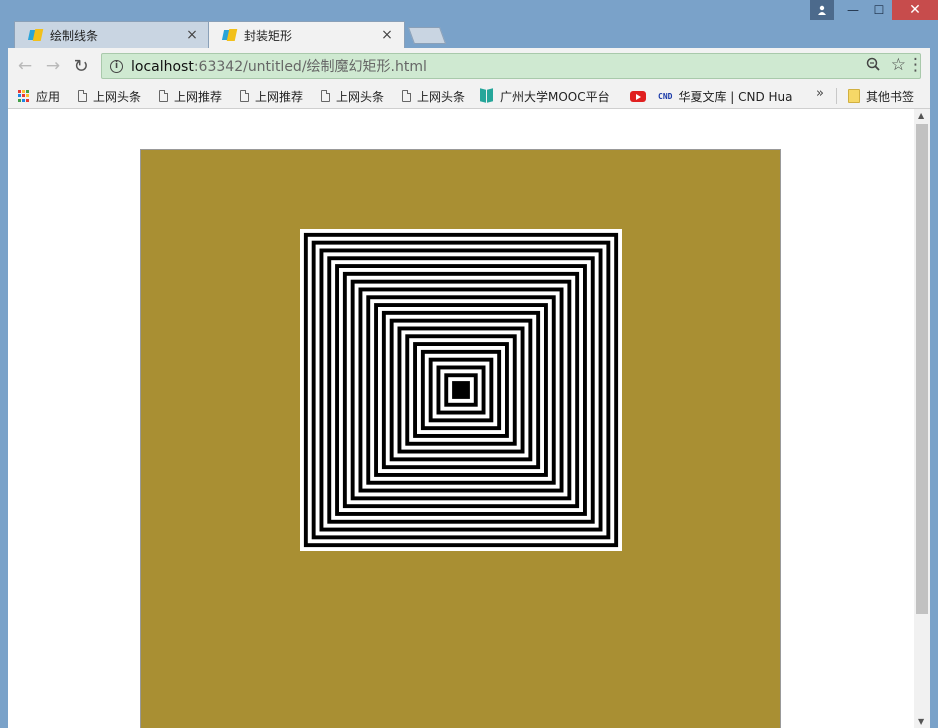 The height and width of the screenshot is (728, 938). What do you see at coordinates (116, 66) in the screenshot?
I see `info-icon: i` at bounding box center [116, 66].